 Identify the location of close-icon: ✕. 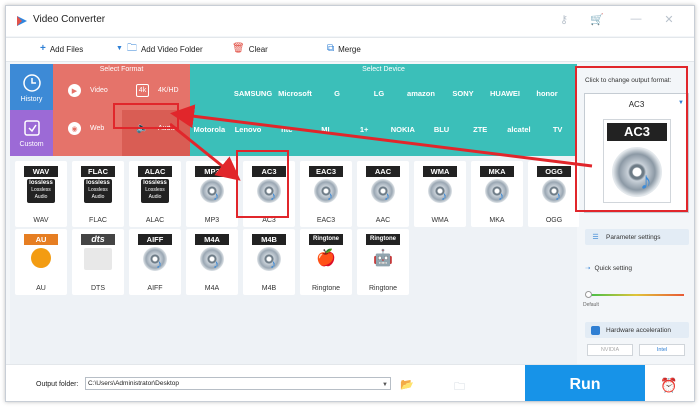
(669, 19).